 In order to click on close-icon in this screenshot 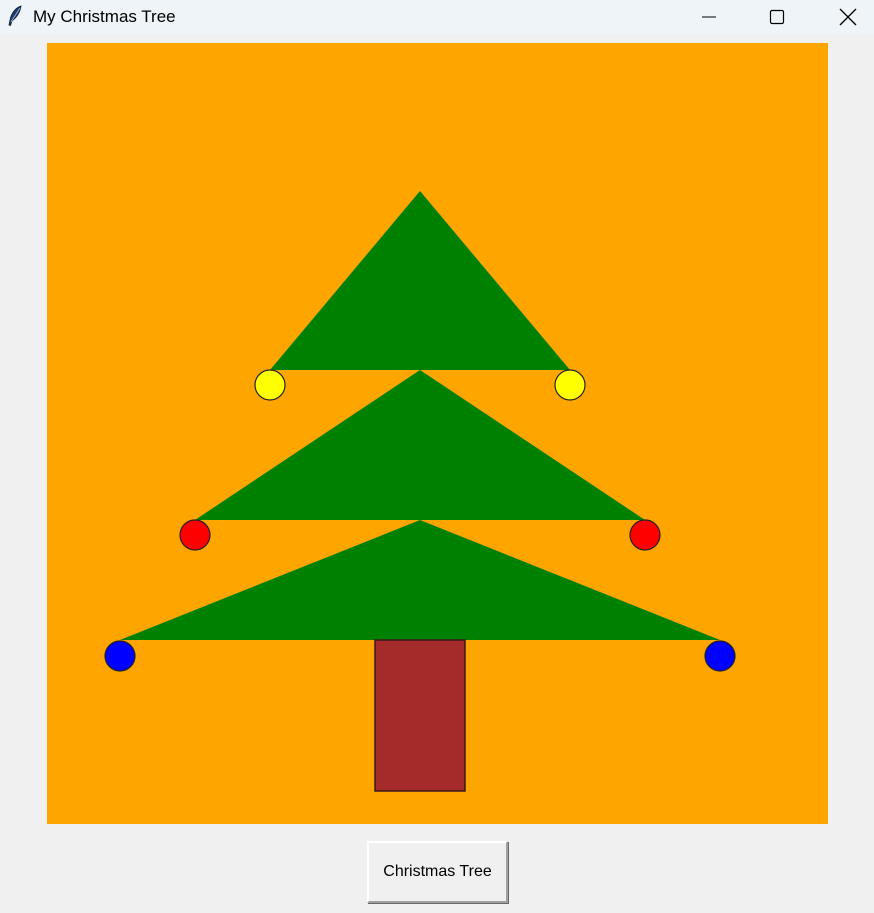, I will do `click(848, 17)`.